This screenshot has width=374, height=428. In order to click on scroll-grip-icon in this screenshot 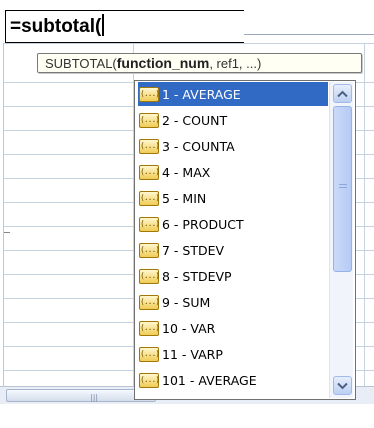, I will do `click(343, 187)`.